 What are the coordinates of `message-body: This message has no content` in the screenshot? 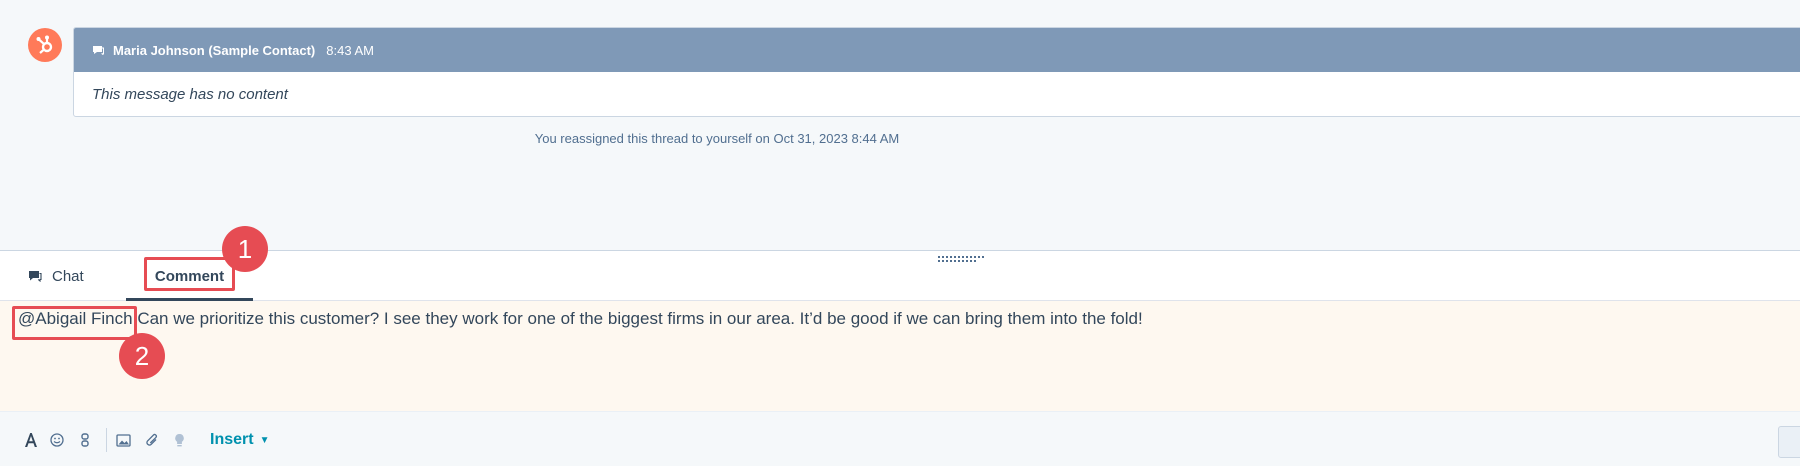 It's located at (190, 94).